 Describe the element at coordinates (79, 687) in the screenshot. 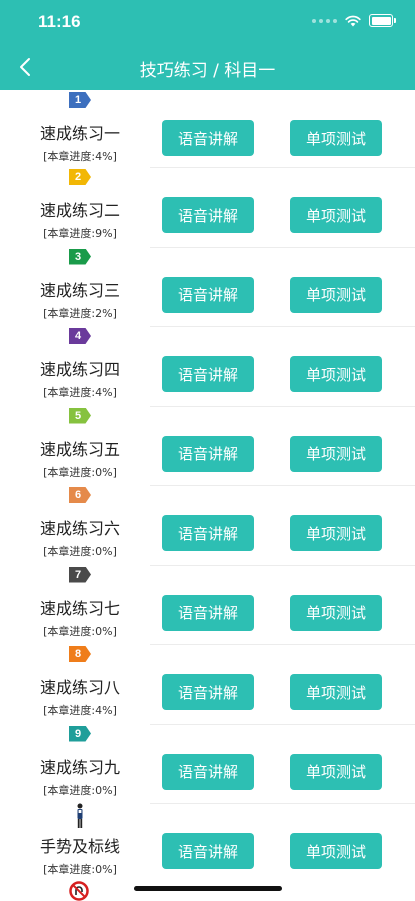

I see `exercise-title: 速成练习八` at that location.